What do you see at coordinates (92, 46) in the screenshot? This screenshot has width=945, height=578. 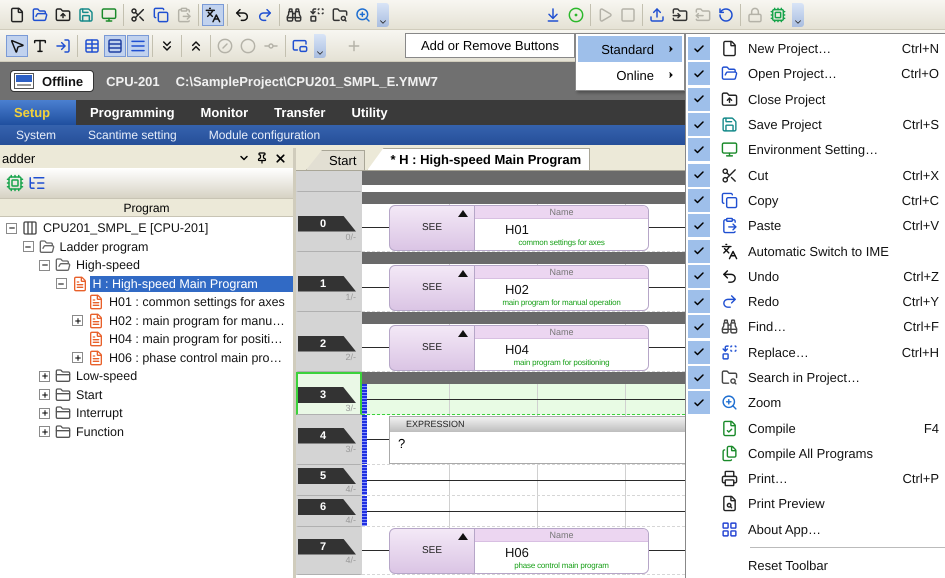 I see `table-icon` at bounding box center [92, 46].